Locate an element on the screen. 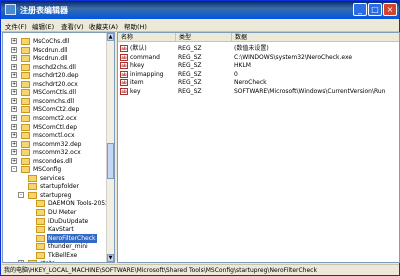  tree-scrollbar: ▲ ▼ is located at coordinates (110, 147).